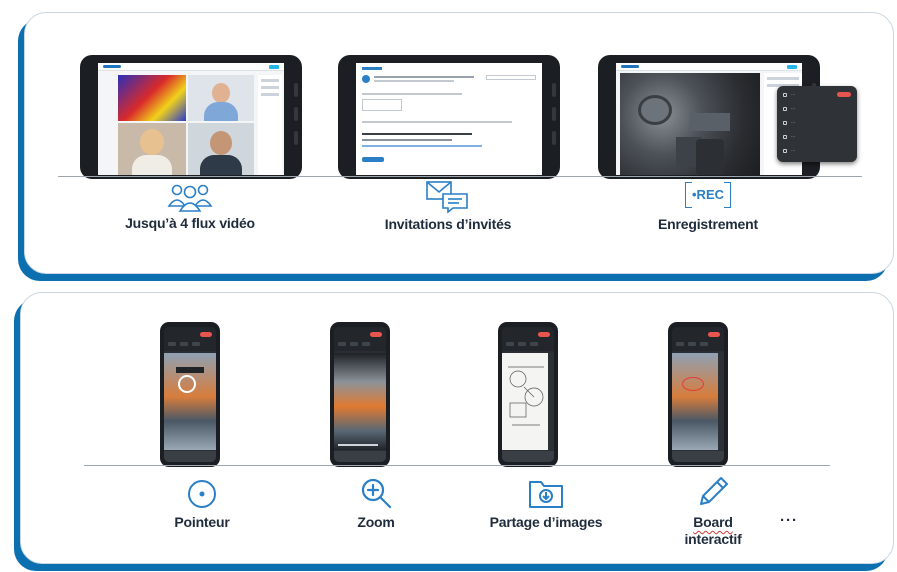 The width and height of the screenshot is (897, 572). I want to click on phone-zoom, so click(360, 394).